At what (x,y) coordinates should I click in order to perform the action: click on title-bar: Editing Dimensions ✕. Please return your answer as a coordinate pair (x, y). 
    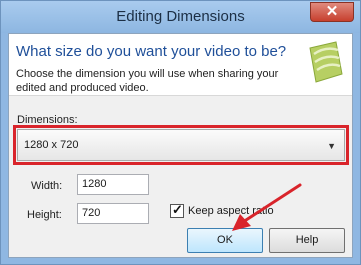
    Looking at the image, I should click on (180, 17).